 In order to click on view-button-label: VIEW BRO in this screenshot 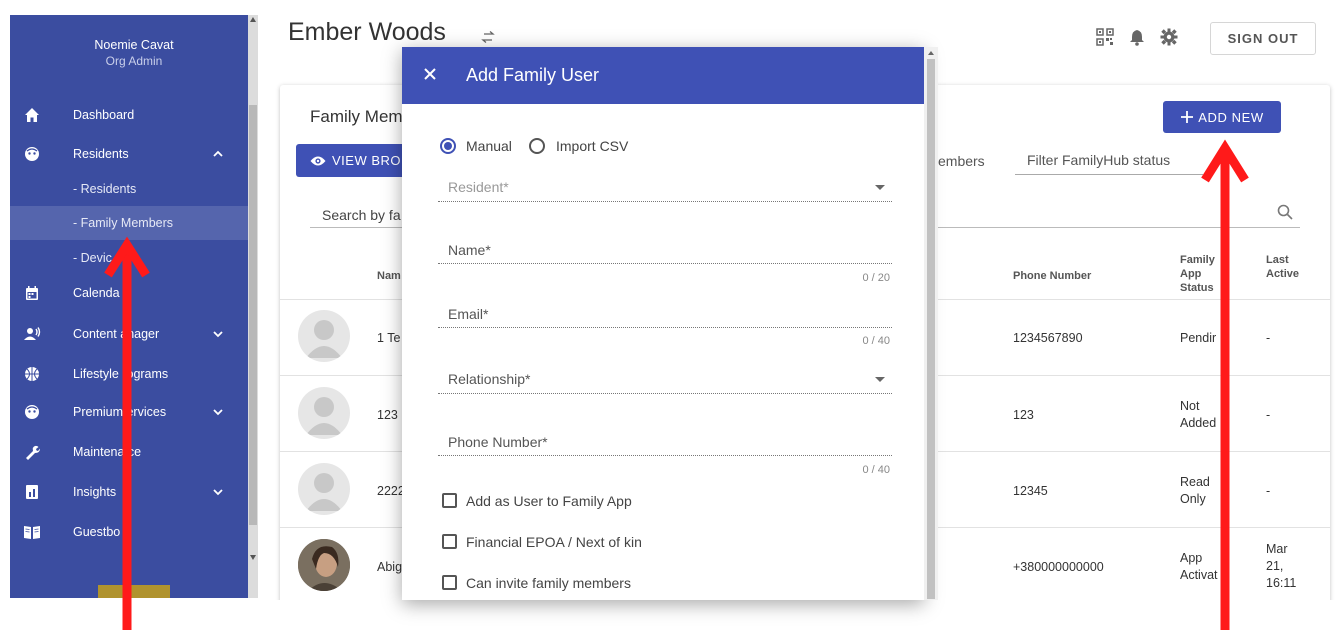, I will do `click(367, 160)`.